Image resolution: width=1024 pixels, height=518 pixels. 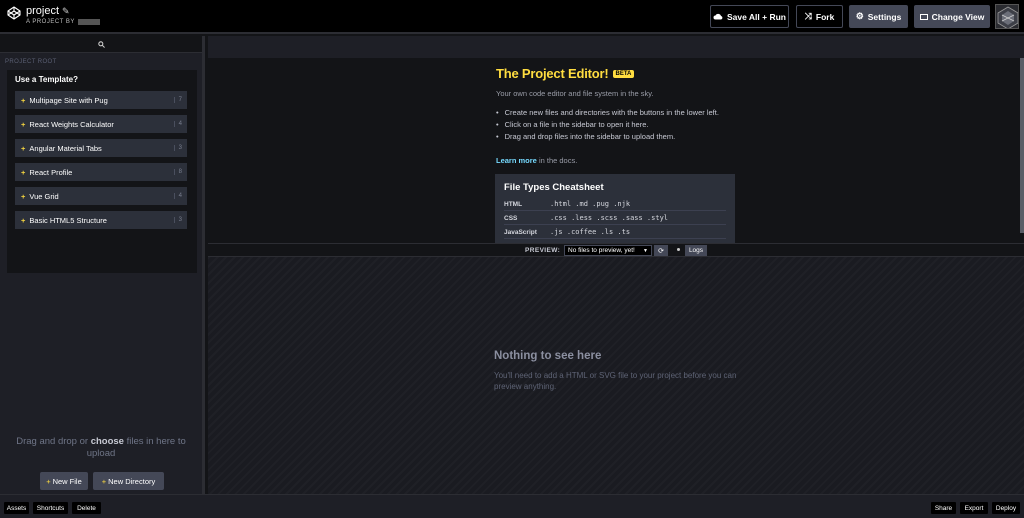 I want to click on preview-file-select: No files to preview, yet! ▼, so click(x=608, y=250).